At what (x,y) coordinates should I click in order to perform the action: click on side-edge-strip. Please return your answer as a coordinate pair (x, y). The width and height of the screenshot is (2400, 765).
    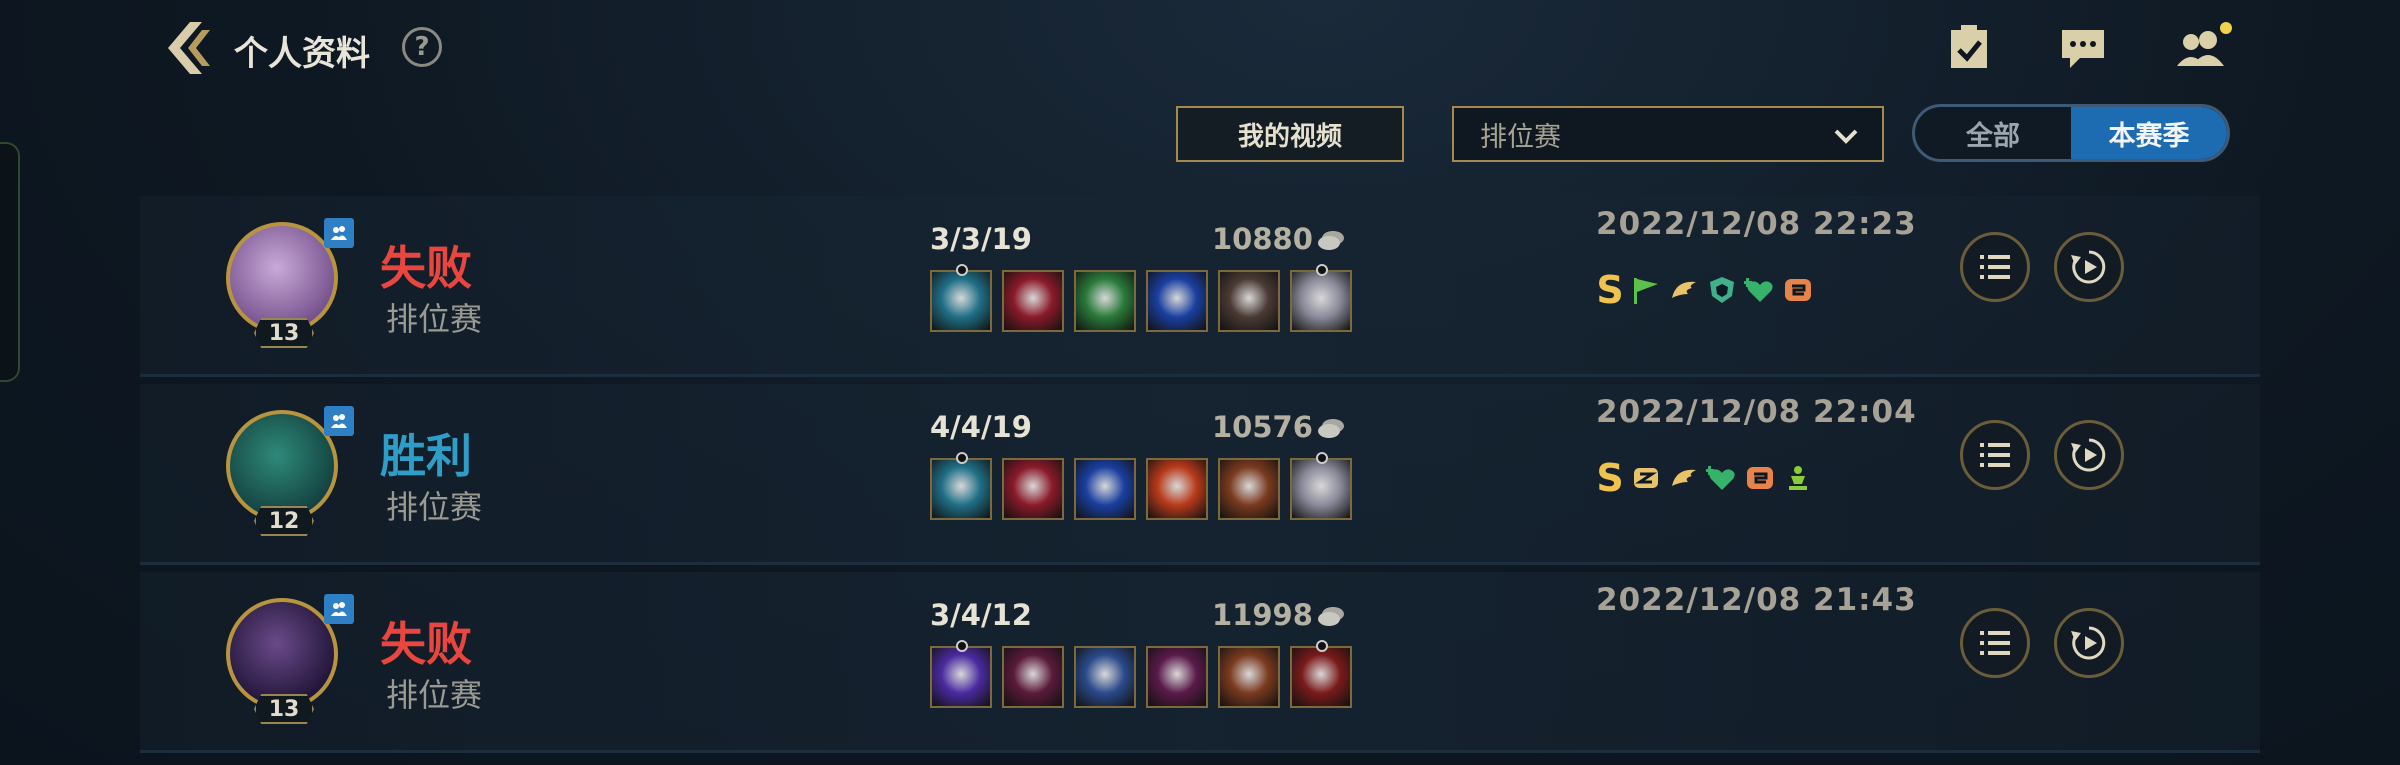
    Looking at the image, I should click on (10, 262).